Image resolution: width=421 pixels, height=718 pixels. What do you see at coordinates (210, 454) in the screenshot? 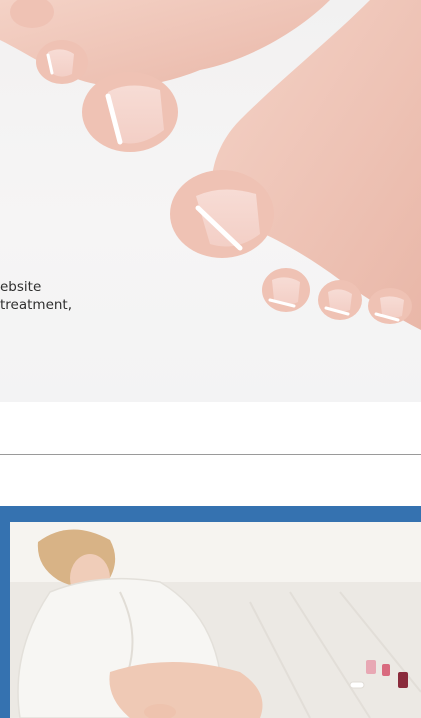
I see `section-divider` at bounding box center [210, 454].